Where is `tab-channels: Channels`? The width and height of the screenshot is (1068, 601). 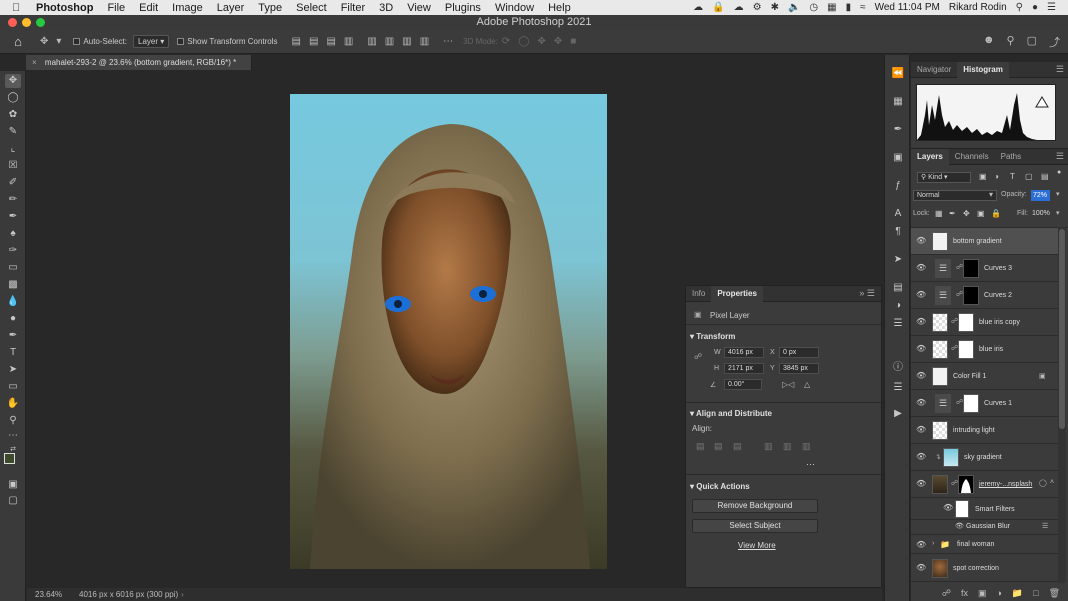 tab-channels: Channels is located at coordinates (972, 157).